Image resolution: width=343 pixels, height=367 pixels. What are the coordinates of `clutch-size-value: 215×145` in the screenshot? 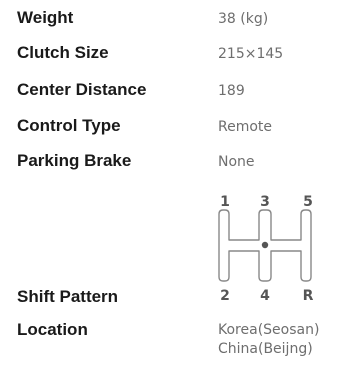 It's located at (251, 54).